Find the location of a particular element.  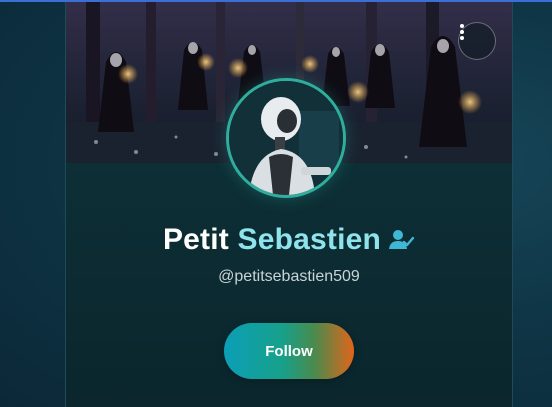

more-options-button is located at coordinates (477, 41).